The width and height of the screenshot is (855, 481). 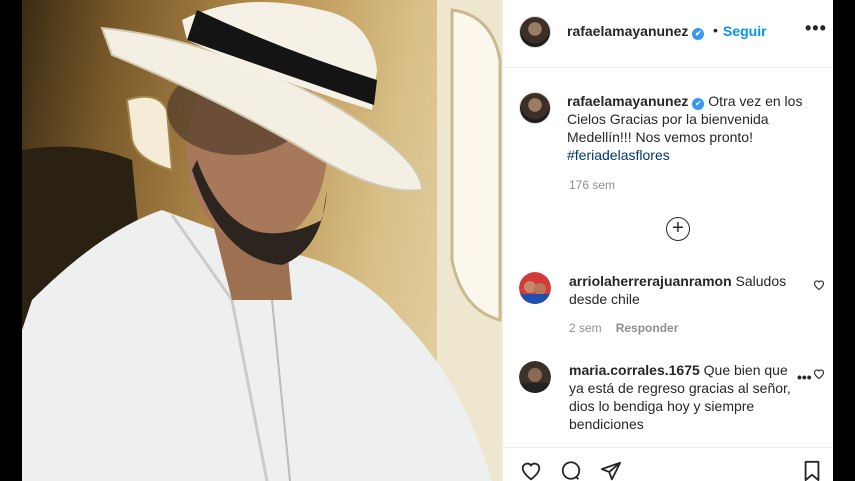 What do you see at coordinates (634, 370) in the screenshot?
I see `commenter-username: maria.corrales.1675` at bounding box center [634, 370].